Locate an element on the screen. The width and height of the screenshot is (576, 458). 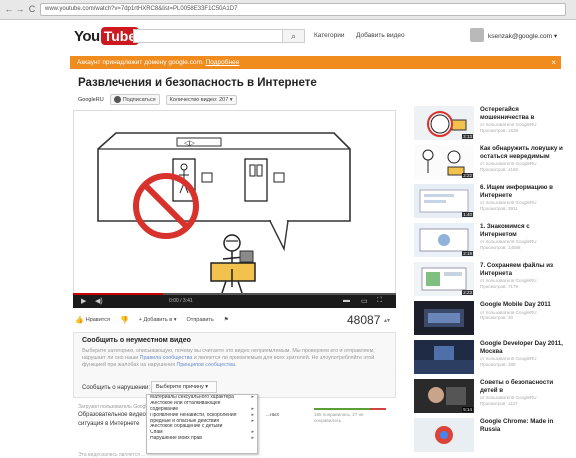
duration-badge: 2:13 is located at coordinates (467, 136).